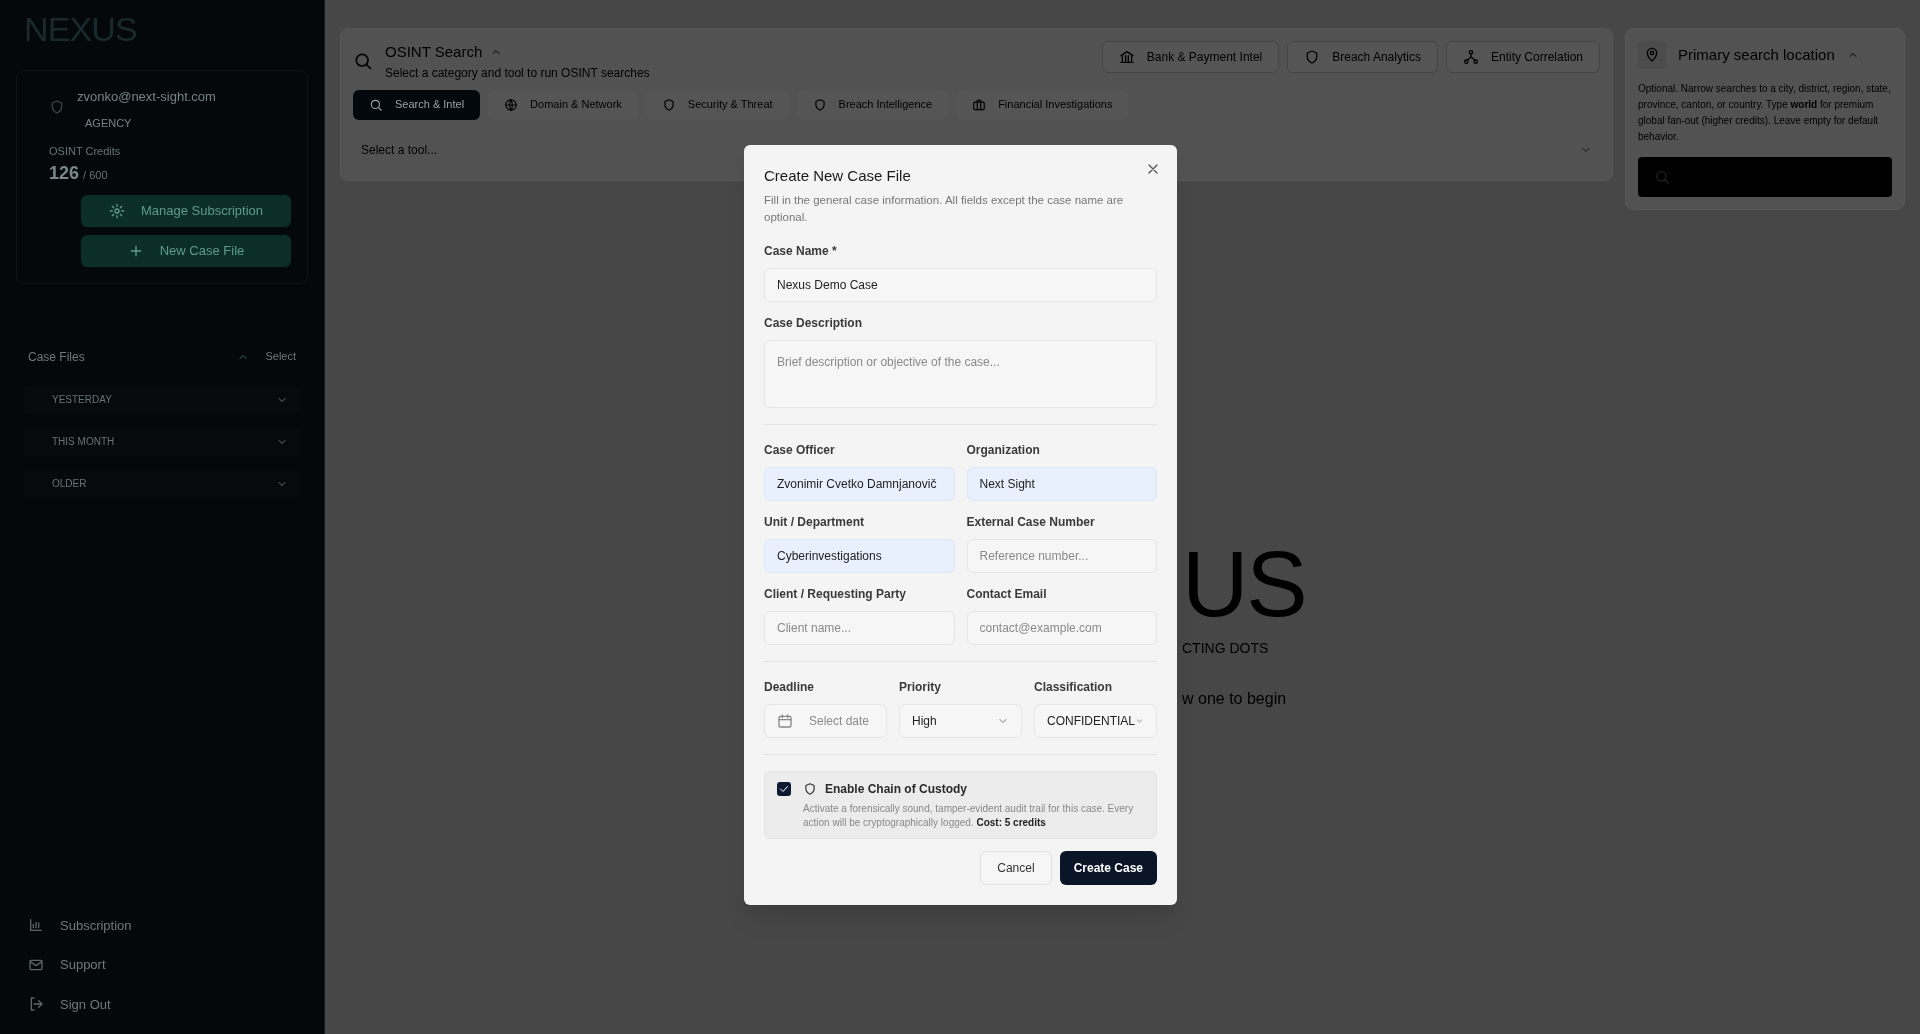 This screenshot has height=1034, width=1920. I want to click on plan-label: AGENCY, so click(108, 123).